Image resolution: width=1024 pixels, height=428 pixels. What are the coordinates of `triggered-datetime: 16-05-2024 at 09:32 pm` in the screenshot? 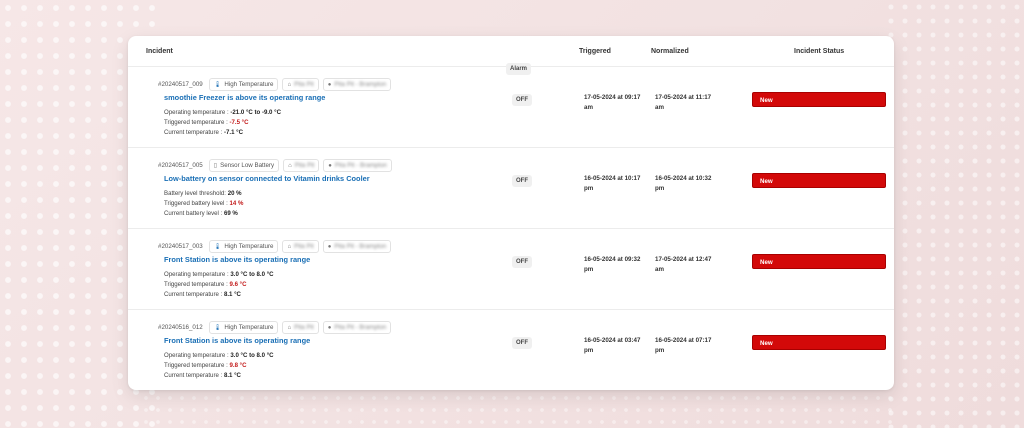 It's located at (612, 264).